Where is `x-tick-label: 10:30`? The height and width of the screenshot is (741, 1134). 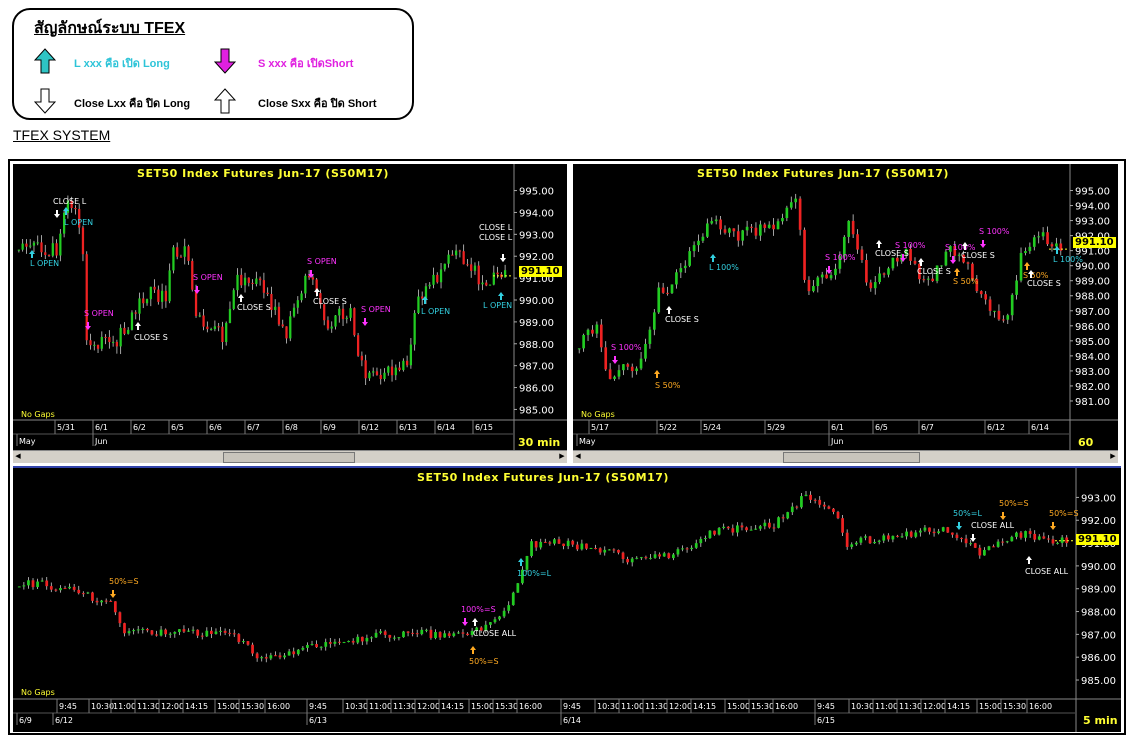 x-tick-label: 10:30 is located at coordinates (356, 706).